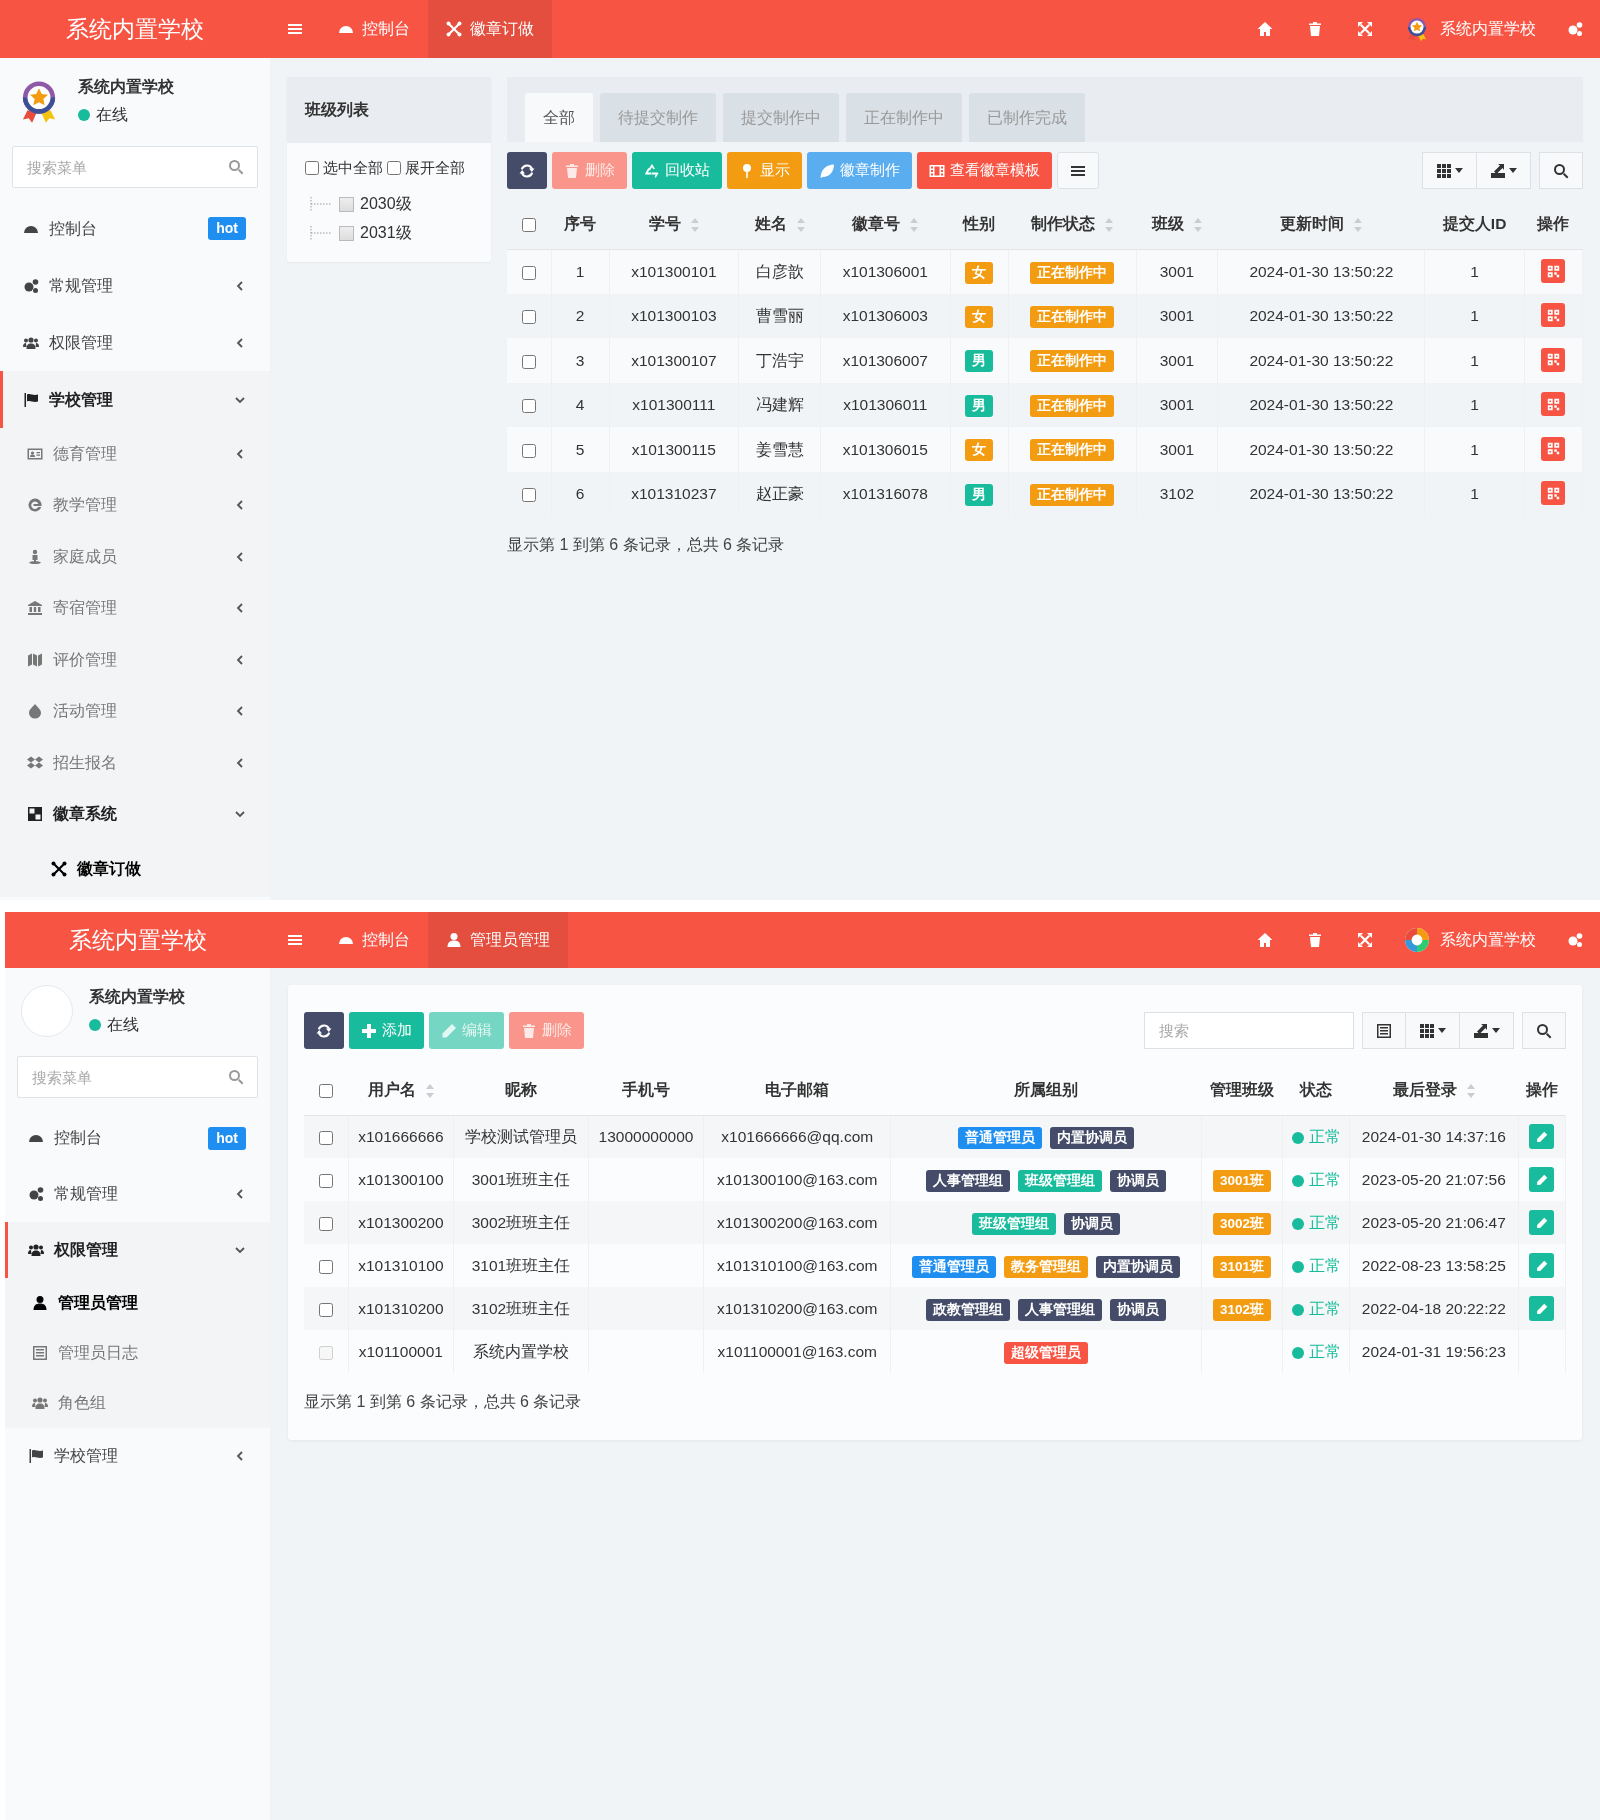 This screenshot has height=1820, width=1600. What do you see at coordinates (1384, 1030) in the screenshot?
I see `list-view-button` at bounding box center [1384, 1030].